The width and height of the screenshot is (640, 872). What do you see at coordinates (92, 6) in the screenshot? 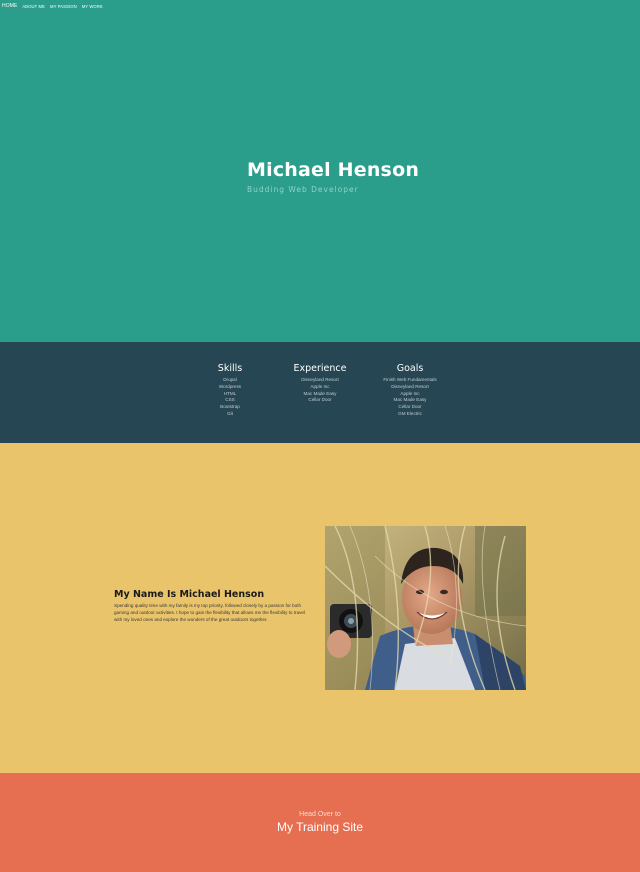
I see `nav-my-work: MY WORK` at bounding box center [92, 6].